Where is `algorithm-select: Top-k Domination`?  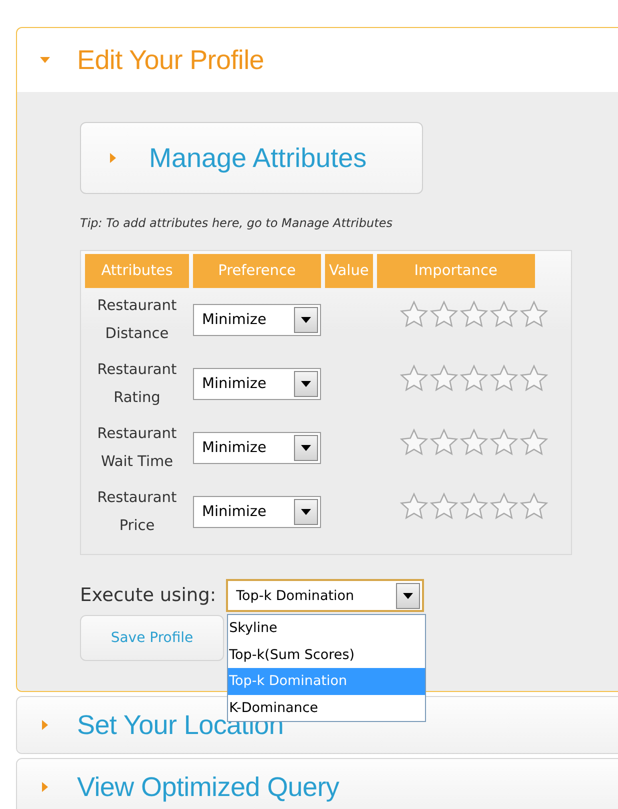
algorithm-select: Top-k Domination is located at coordinates (325, 595).